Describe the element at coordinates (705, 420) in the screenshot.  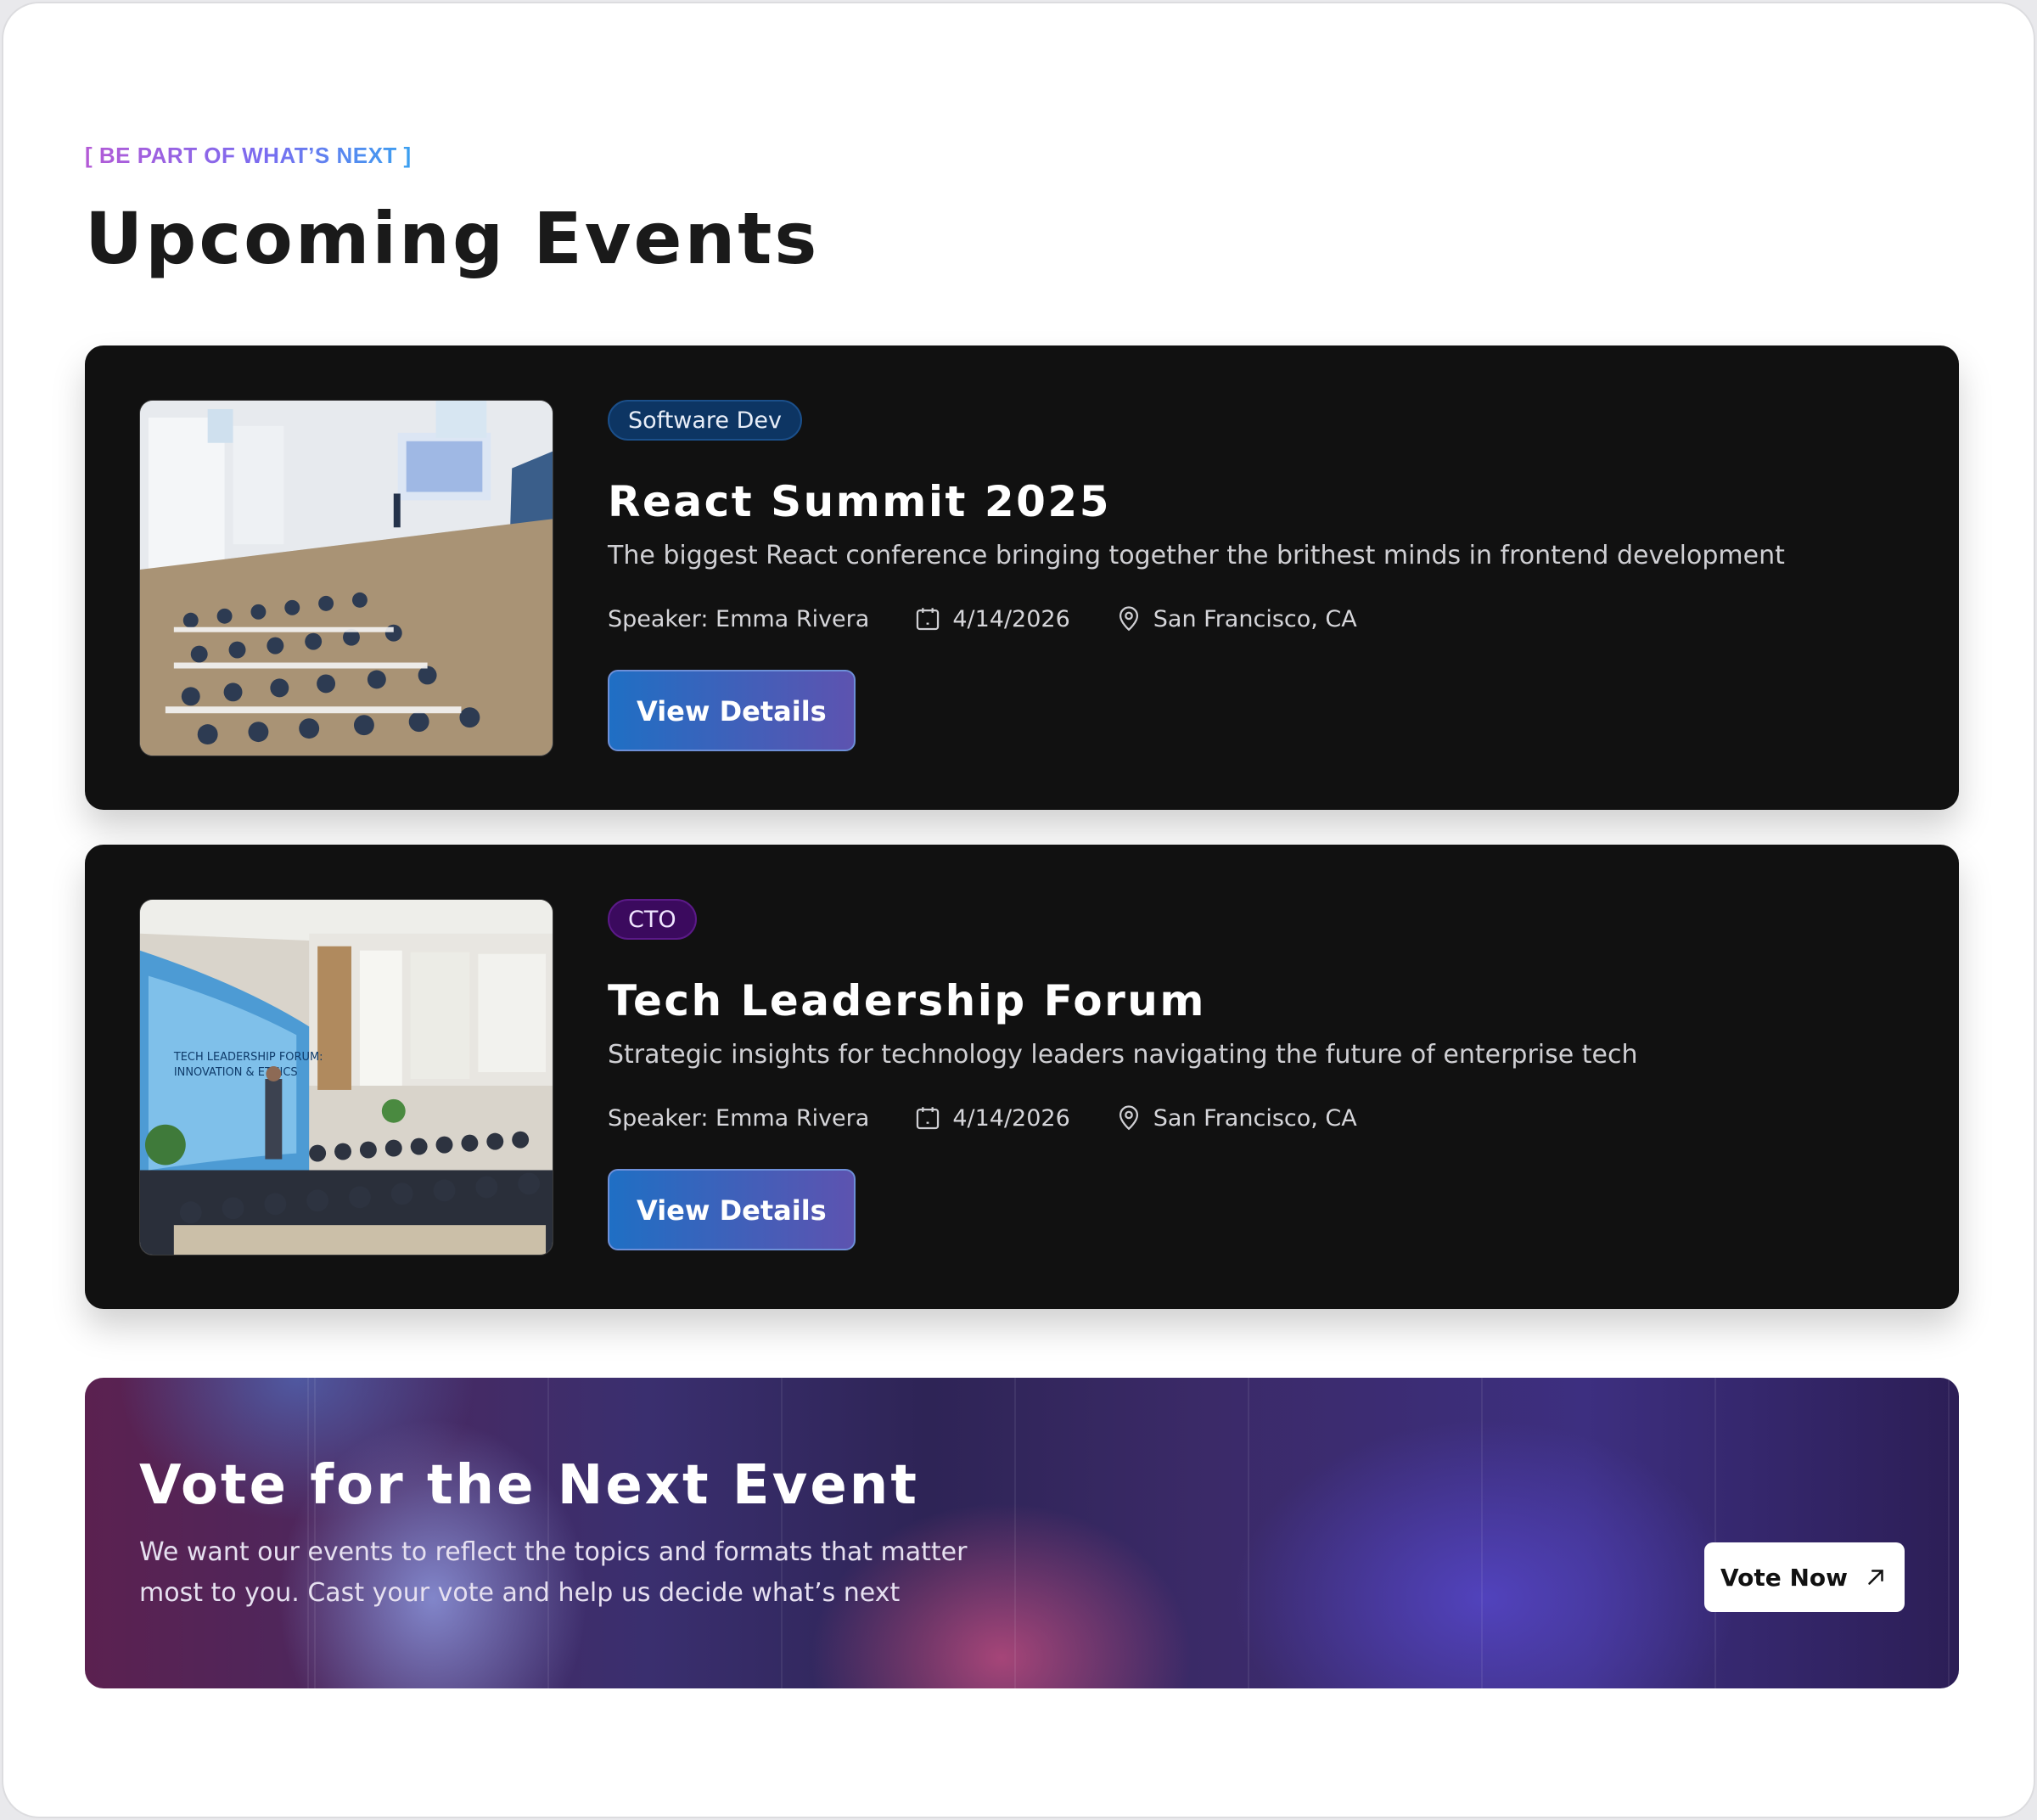
I see `category-tag: Software Dev` at that location.